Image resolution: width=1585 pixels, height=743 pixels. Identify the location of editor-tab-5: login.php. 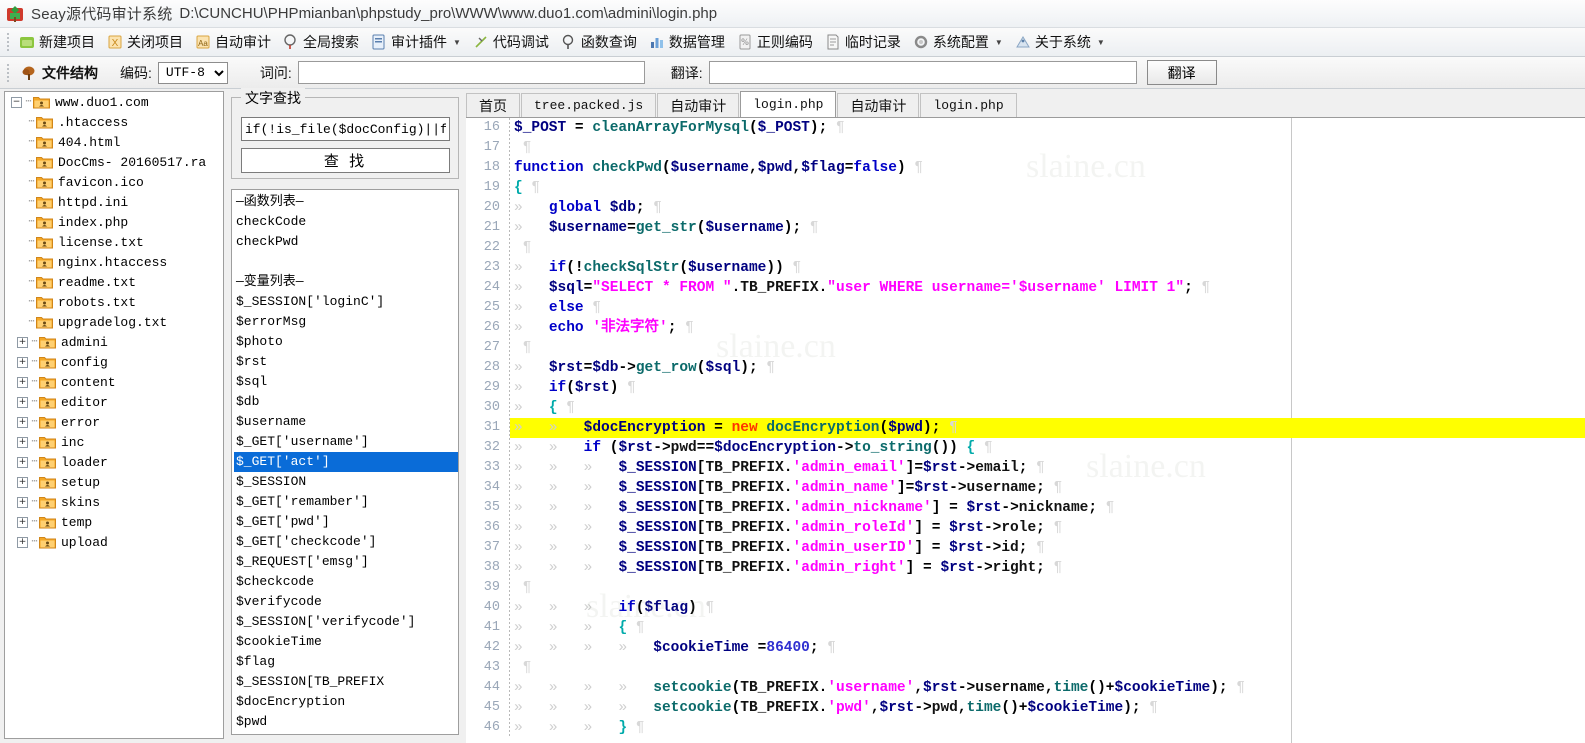
(968, 105).